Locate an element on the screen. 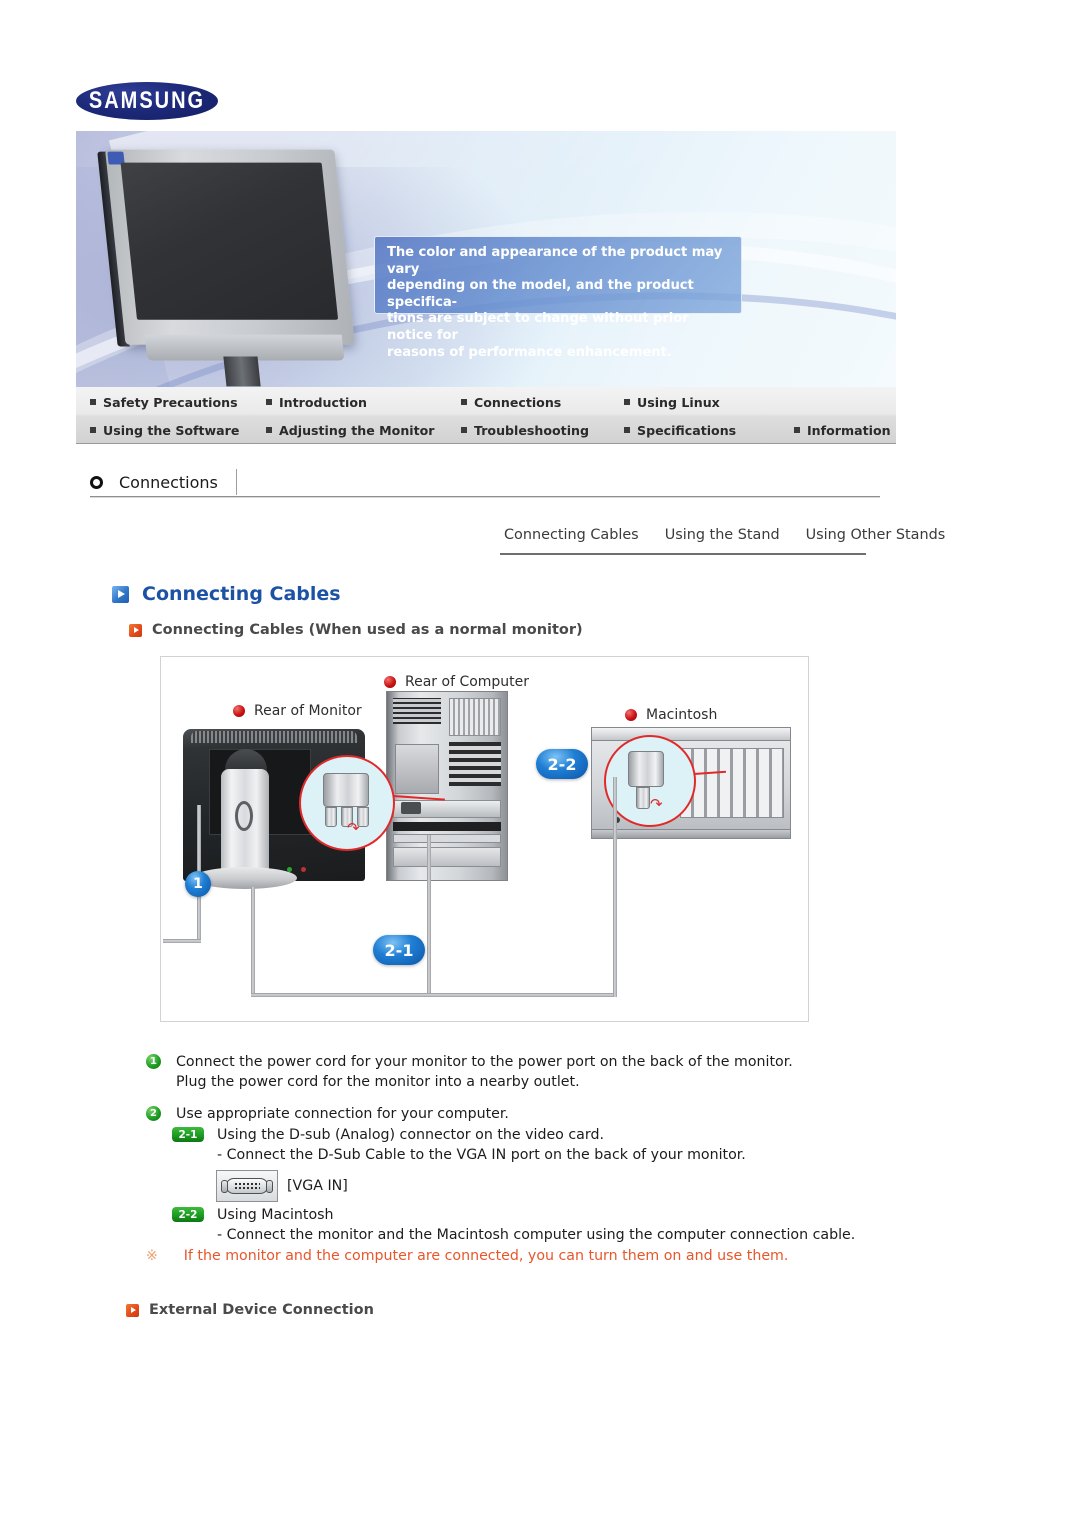  ring-bullet-icon is located at coordinates (96, 482).